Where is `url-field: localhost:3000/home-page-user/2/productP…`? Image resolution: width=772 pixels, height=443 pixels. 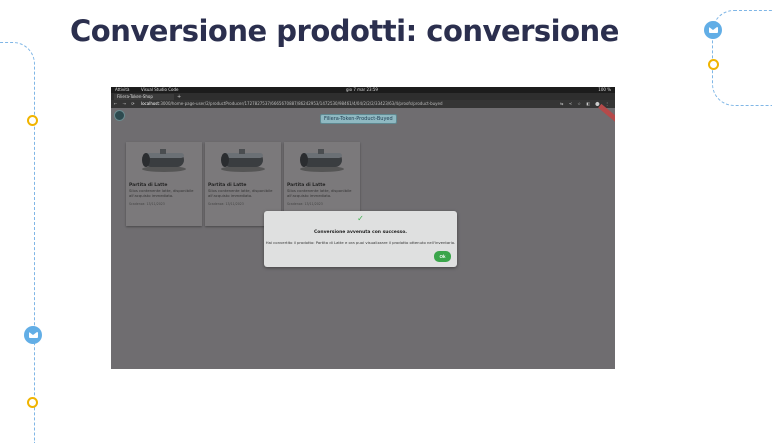
url-field: localhost:3000/home-page-user/2/productP… is located at coordinates (292, 104).